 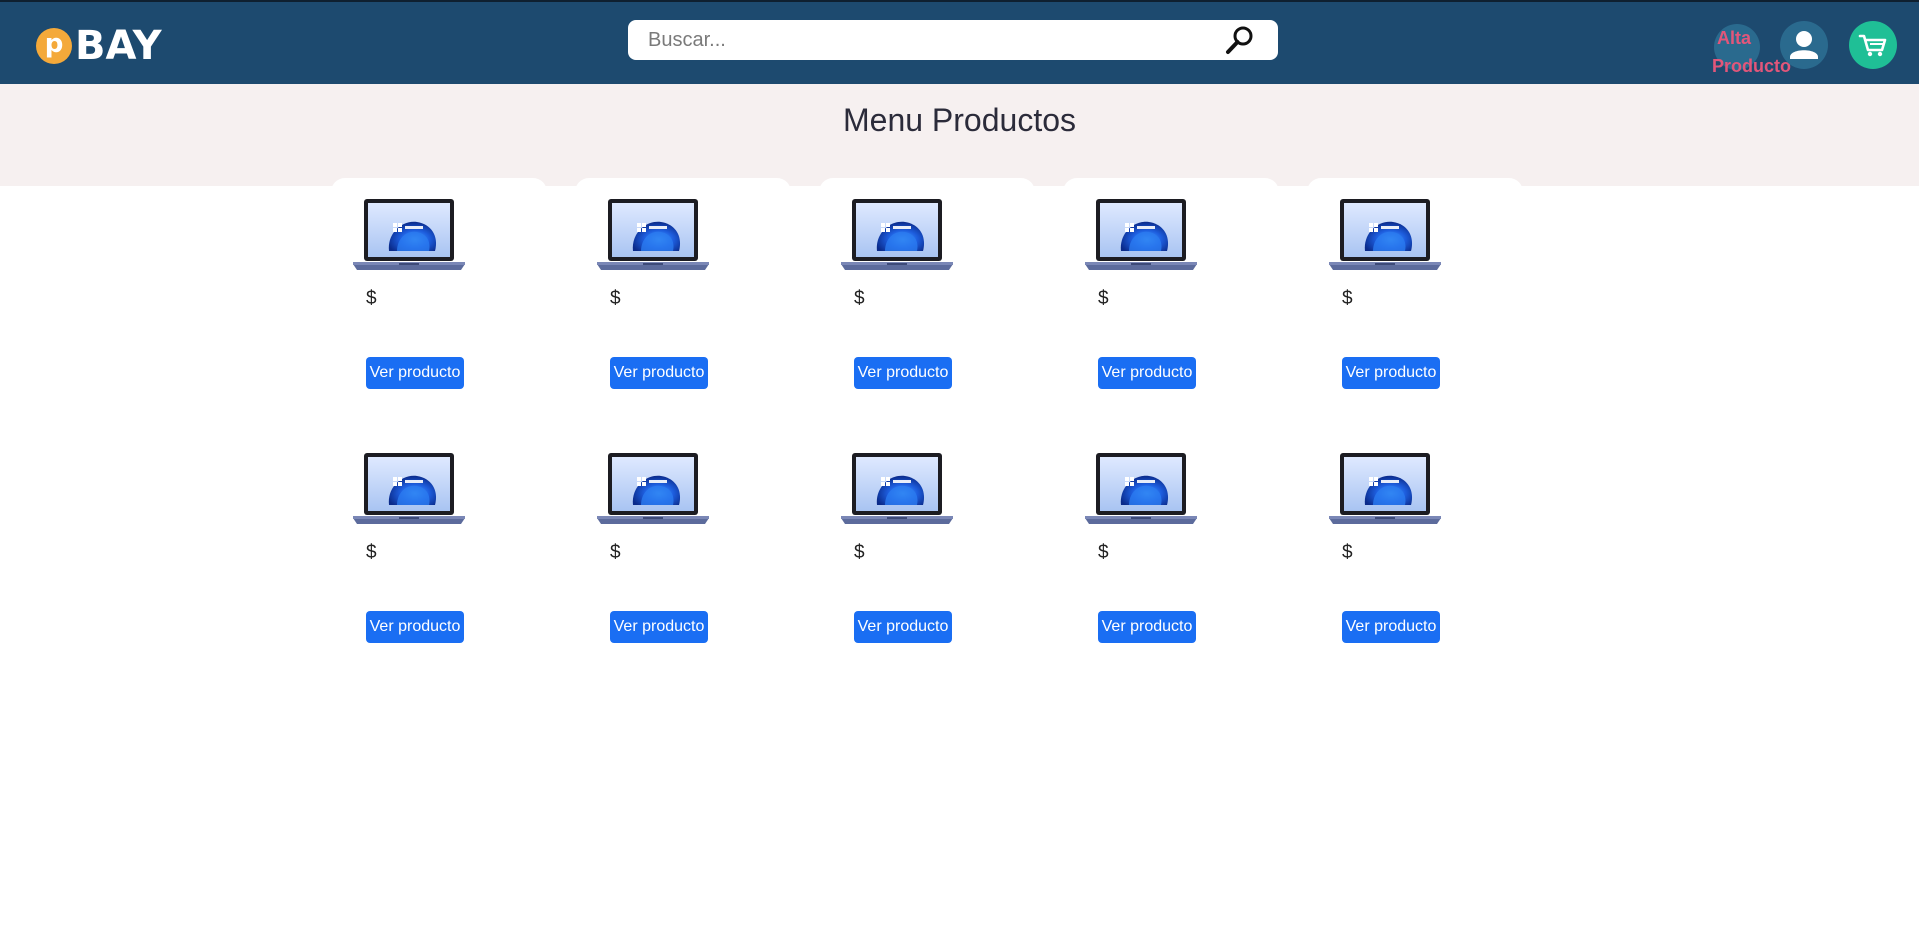 I want to click on page-title: Menu Productos, so click(x=959, y=120).